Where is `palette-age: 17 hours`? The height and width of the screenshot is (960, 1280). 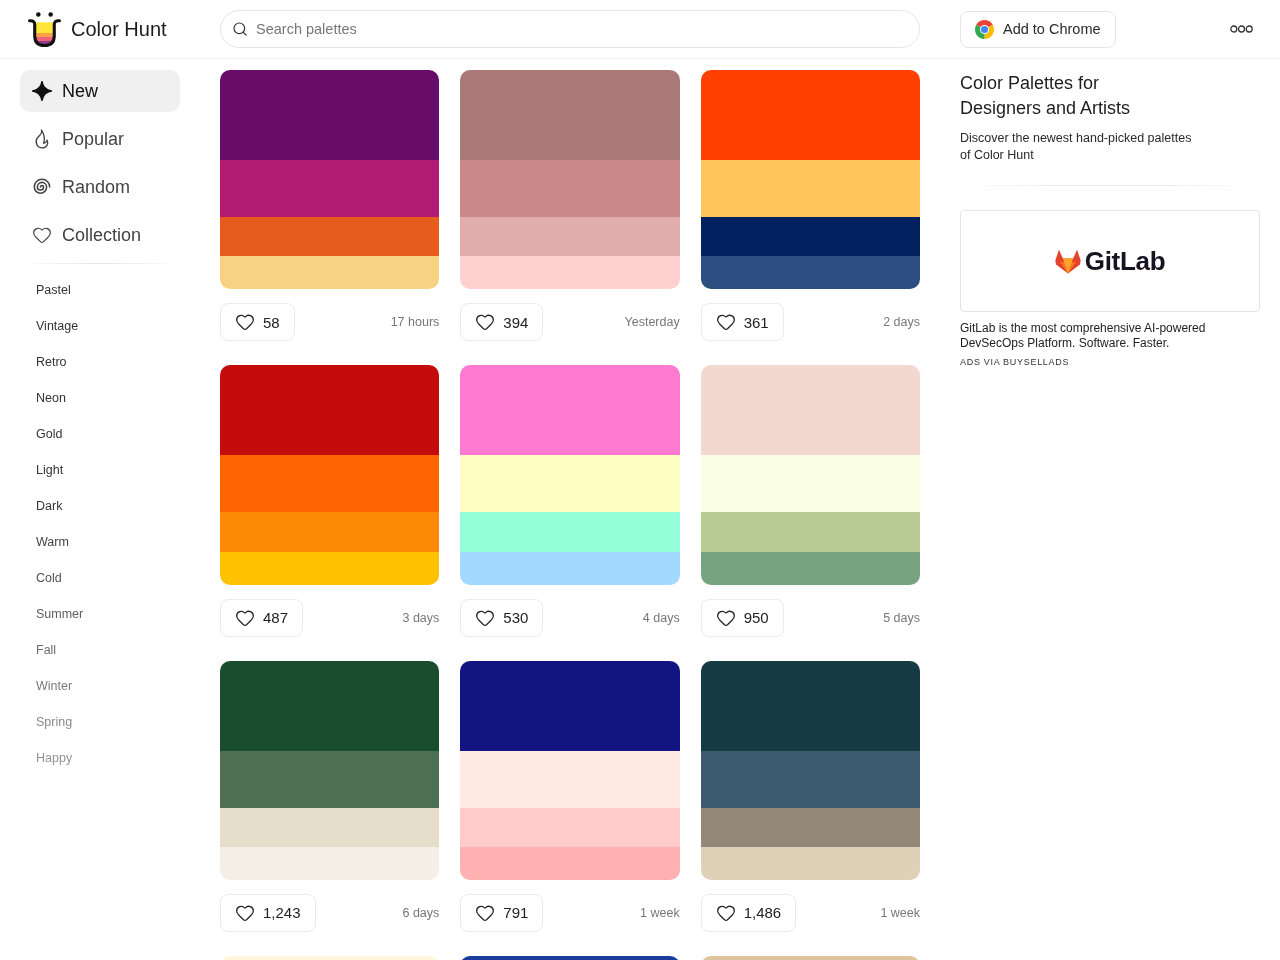 palette-age: 17 hours is located at coordinates (415, 322).